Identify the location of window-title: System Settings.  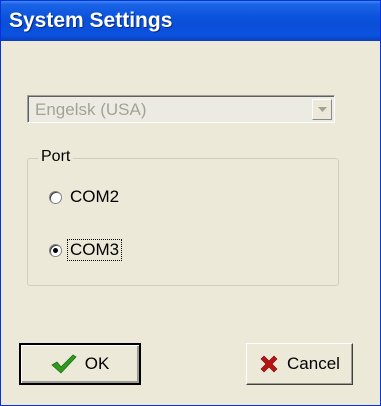
(91, 20).